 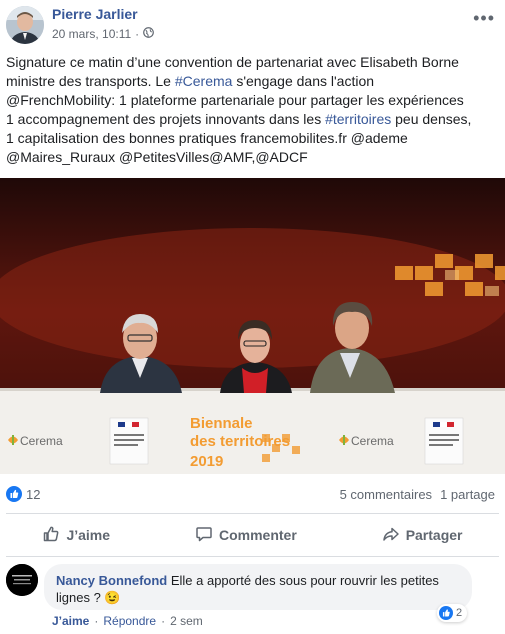 What do you see at coordinates (204, 535) in the screenshot?
I see `comment-icon` at bounding box center [204, 535].